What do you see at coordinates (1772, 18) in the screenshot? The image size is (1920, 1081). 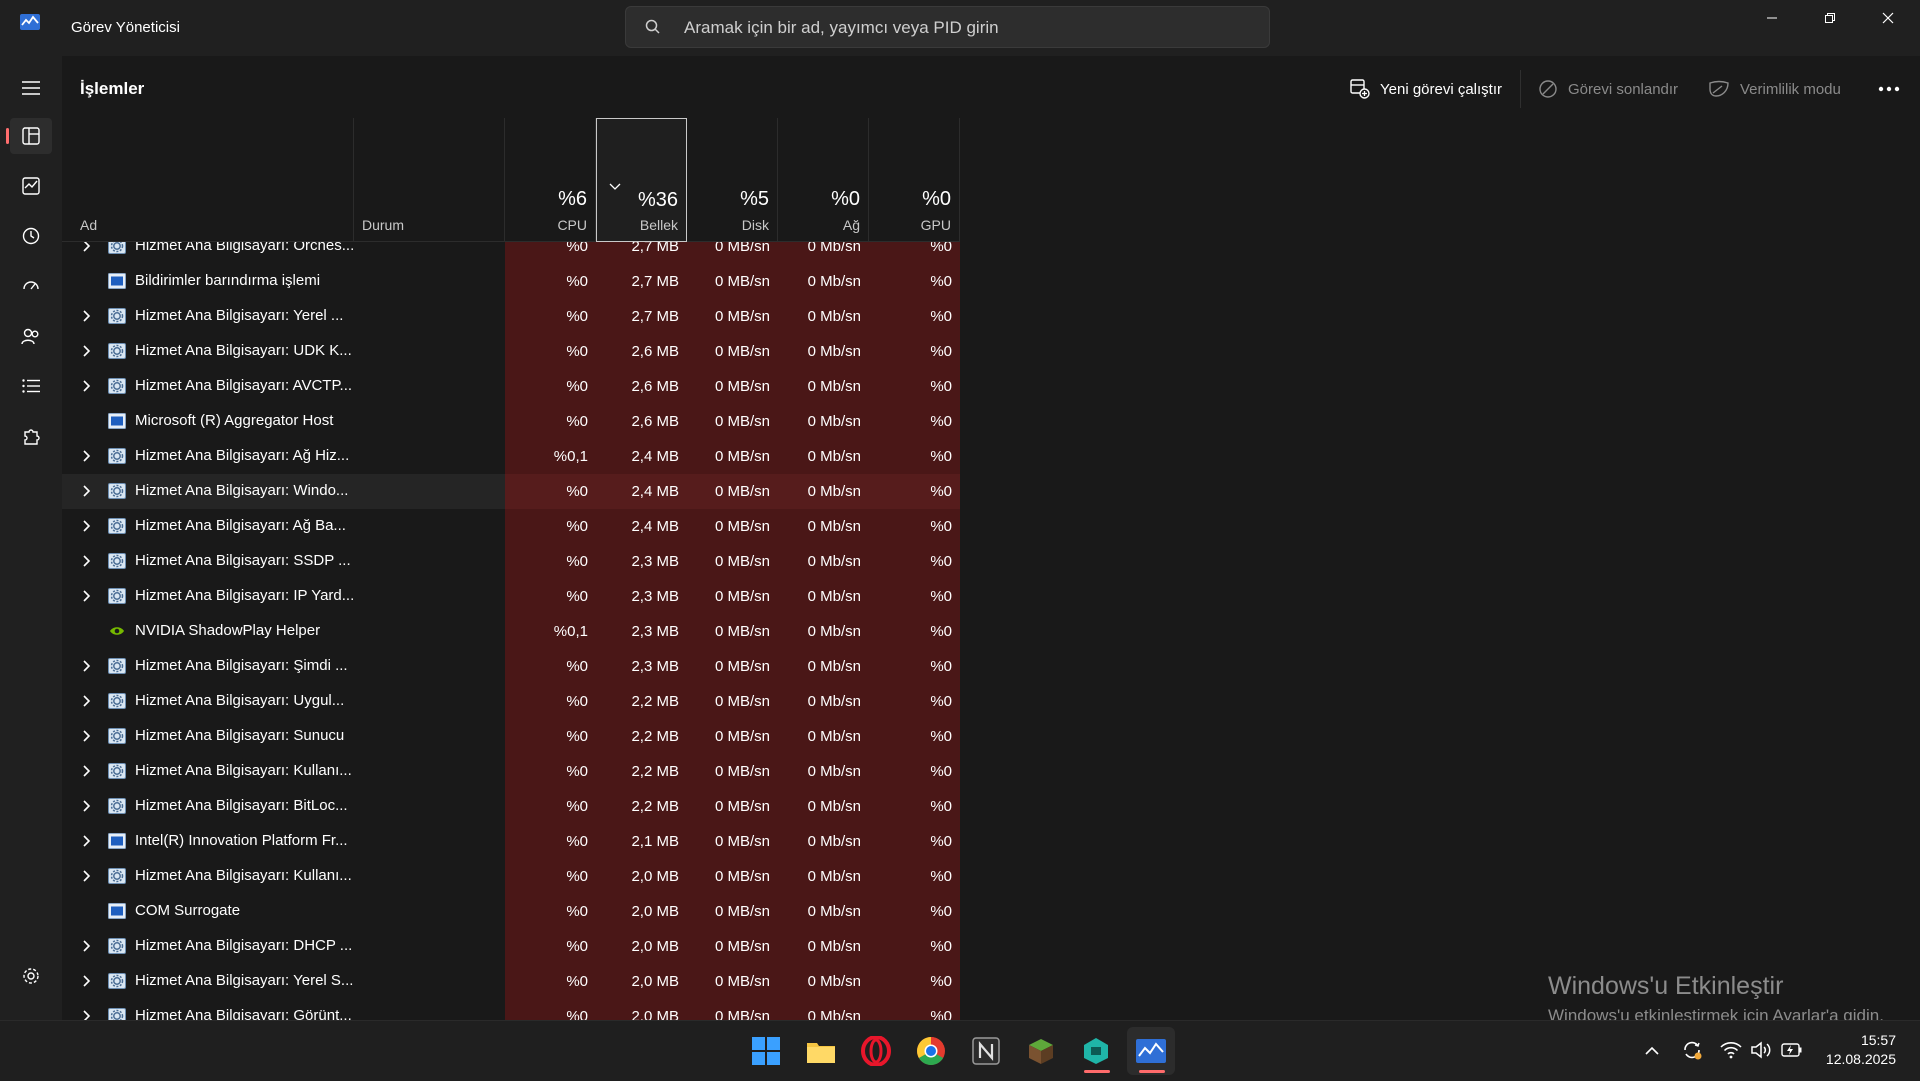 I see `minimize-button` at bounding box center [1772, 18].